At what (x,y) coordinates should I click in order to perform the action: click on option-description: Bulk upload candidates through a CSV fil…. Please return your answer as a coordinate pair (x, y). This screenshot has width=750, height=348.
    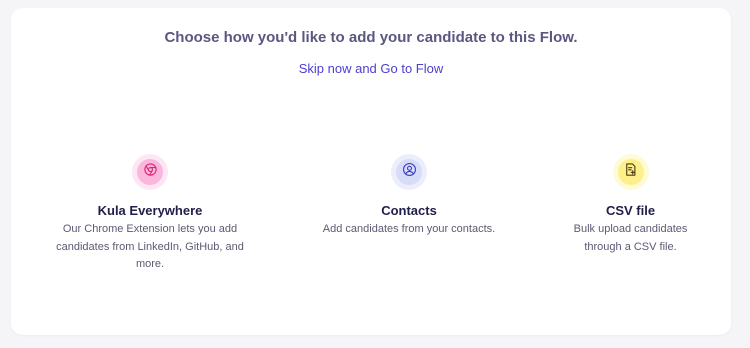
    Looking at the image, I should click on (630, 238).